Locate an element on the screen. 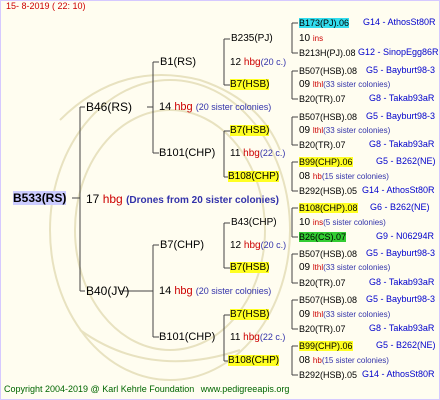 The width and height of the screenshot is (440, 400). gen3-link: 10 ins is located at coordinates (311, 39).